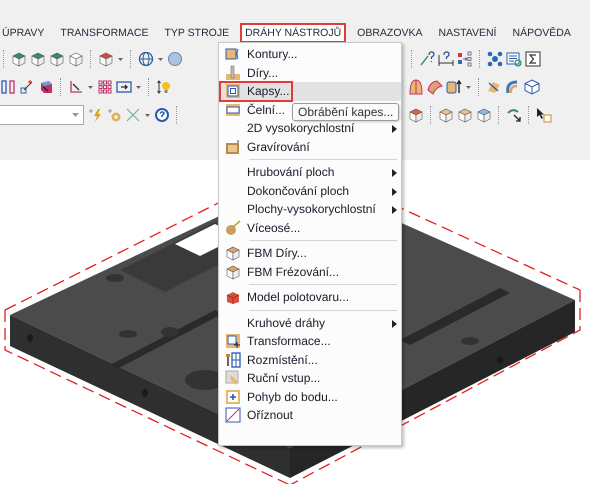  What do you see at coordinates (233, 378) in the screenshot?
I see `hand-icon` at bounding box center [233, 378].